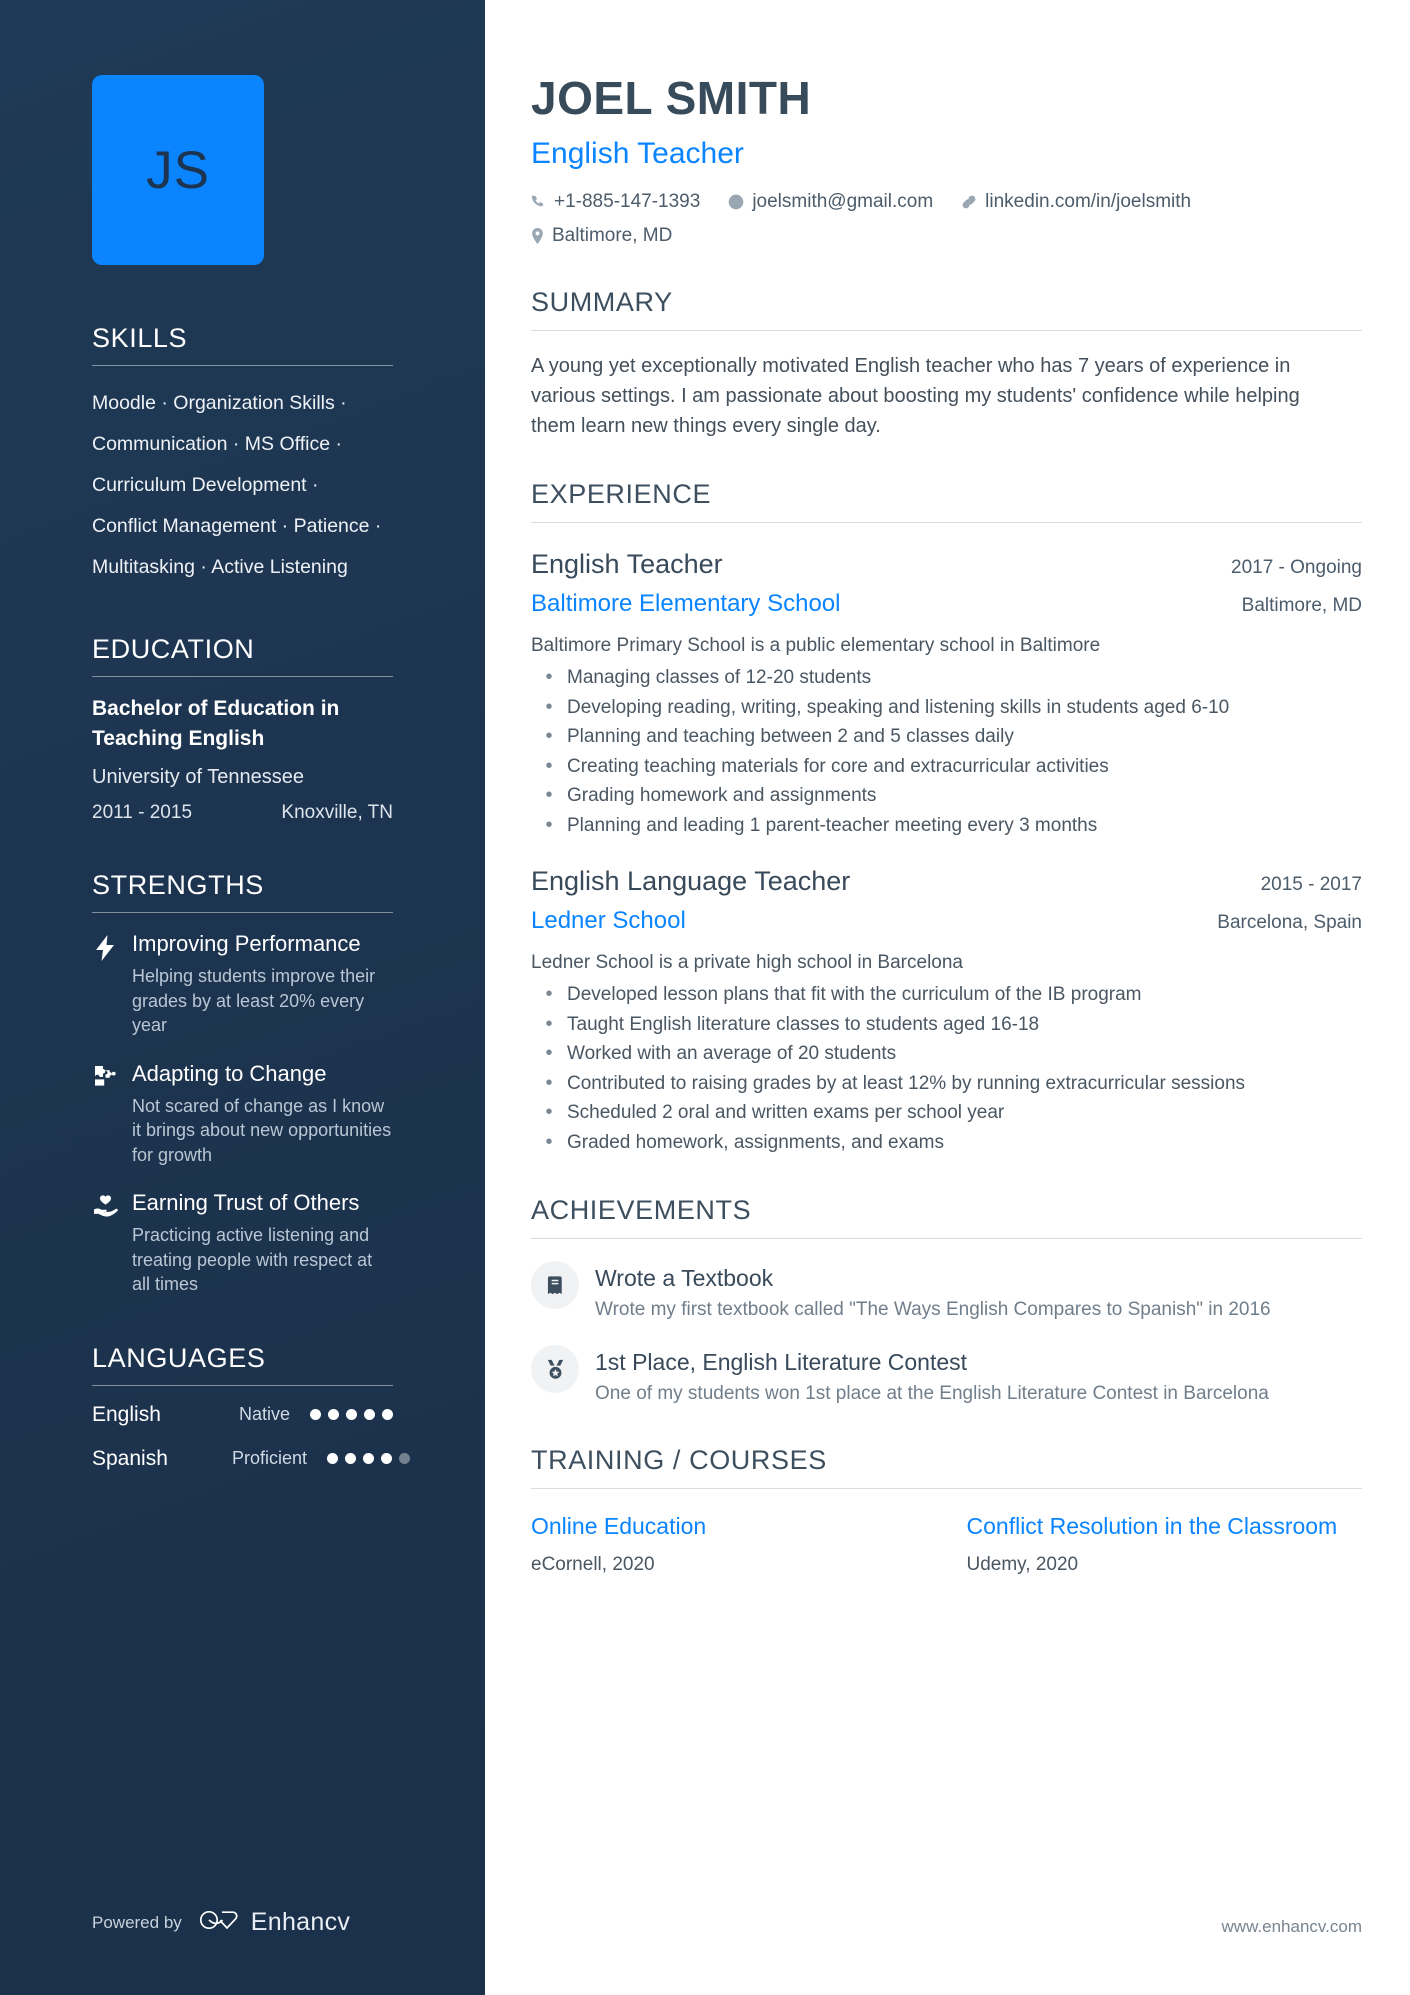 This screenshot has height=1995, width=1410. Describe the element at coordinates (242, 912) in the screenshot. I see `strengths-divider` at that location.